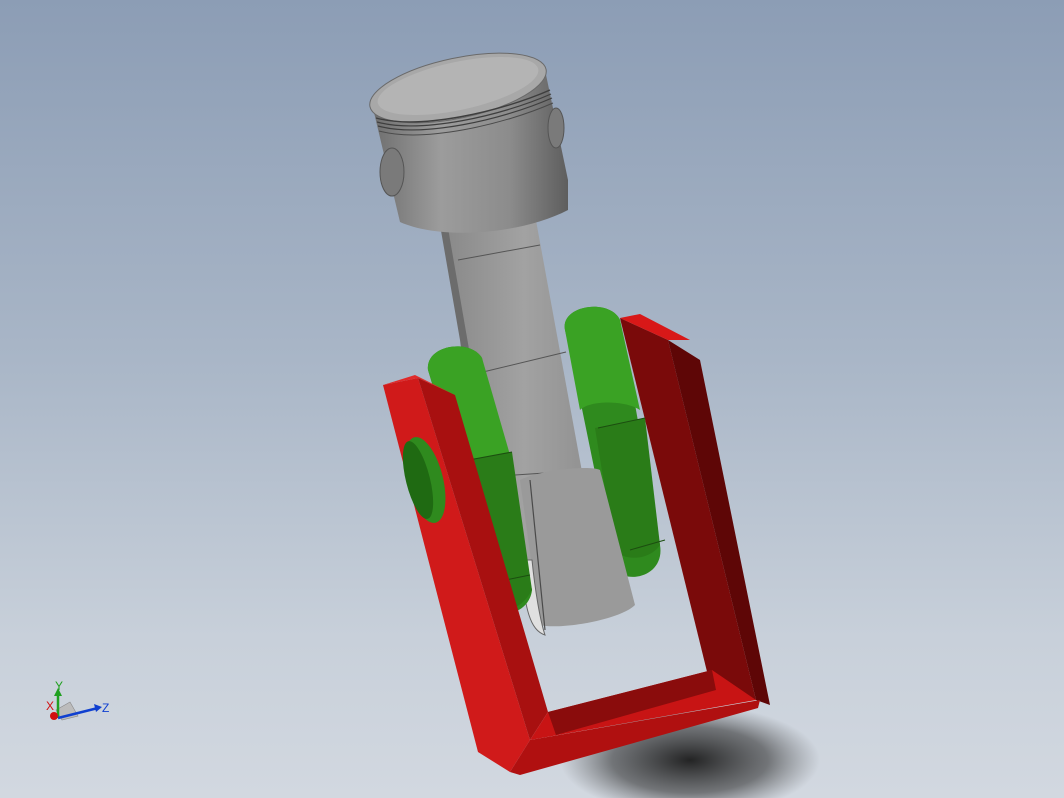  Describe the element at coordinates (54, 716) in the screenshot. I see `x-axis-dot` at that location.